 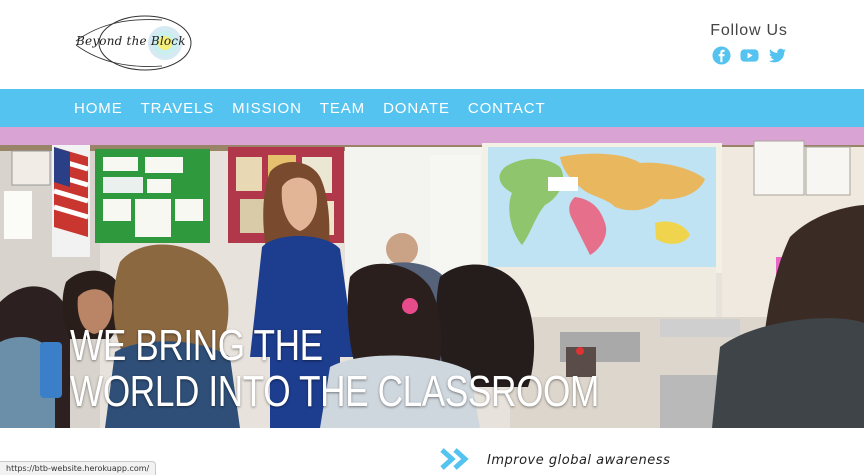 I want to click on nav-item-travels: TRAVELS, so click(x=178, y=108).